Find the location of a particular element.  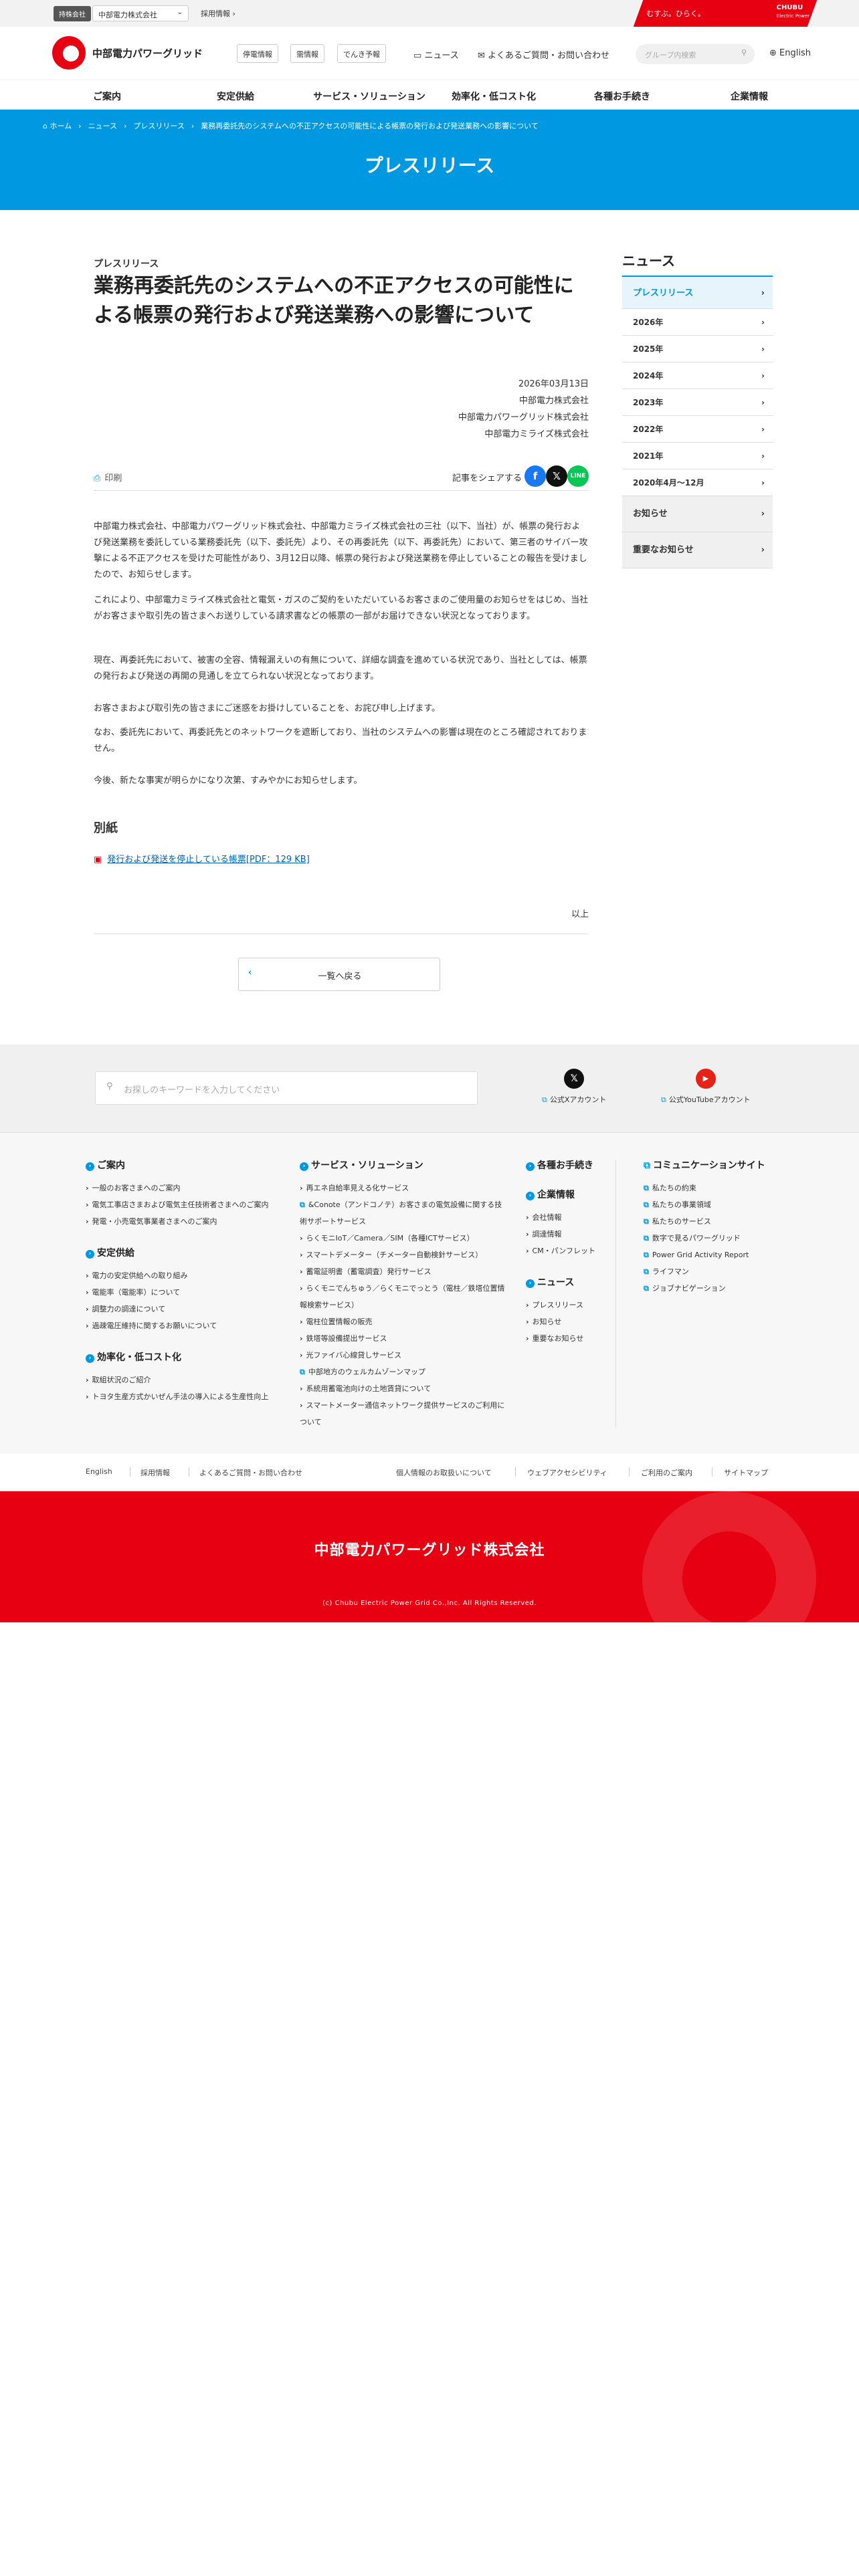

footer-link: 取組状況のご紹介 is located at coordinates (186, 1380).